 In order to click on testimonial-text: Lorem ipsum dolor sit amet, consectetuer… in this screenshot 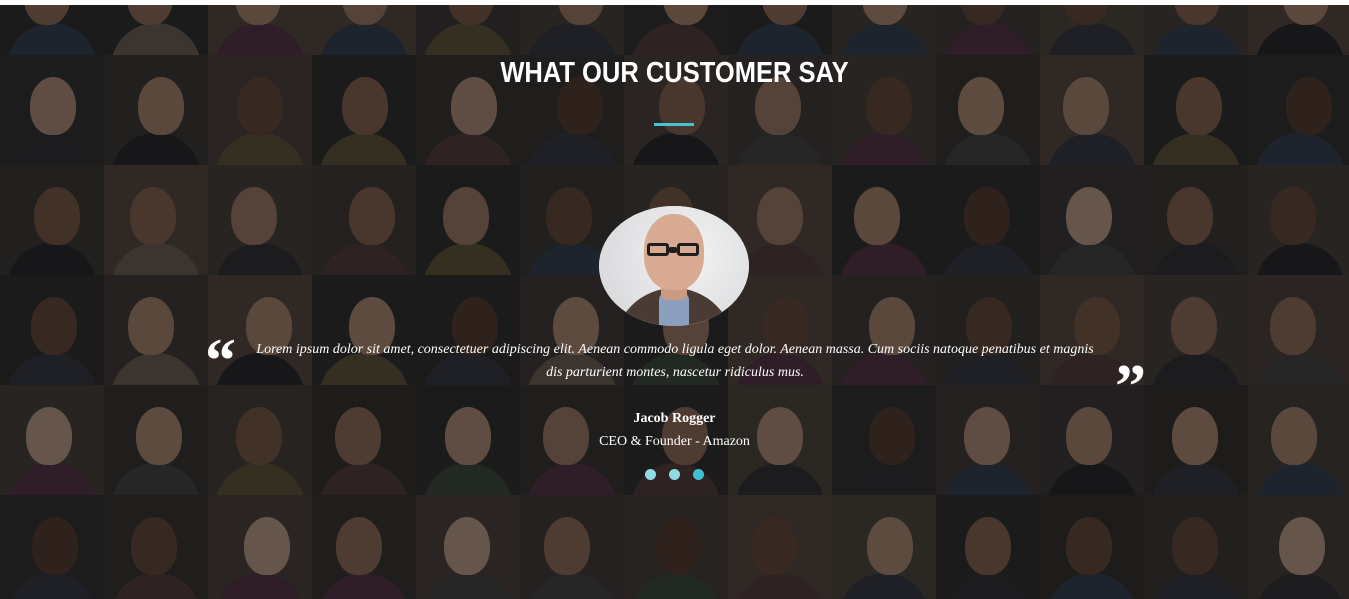, I will do `click(675, 361)`.